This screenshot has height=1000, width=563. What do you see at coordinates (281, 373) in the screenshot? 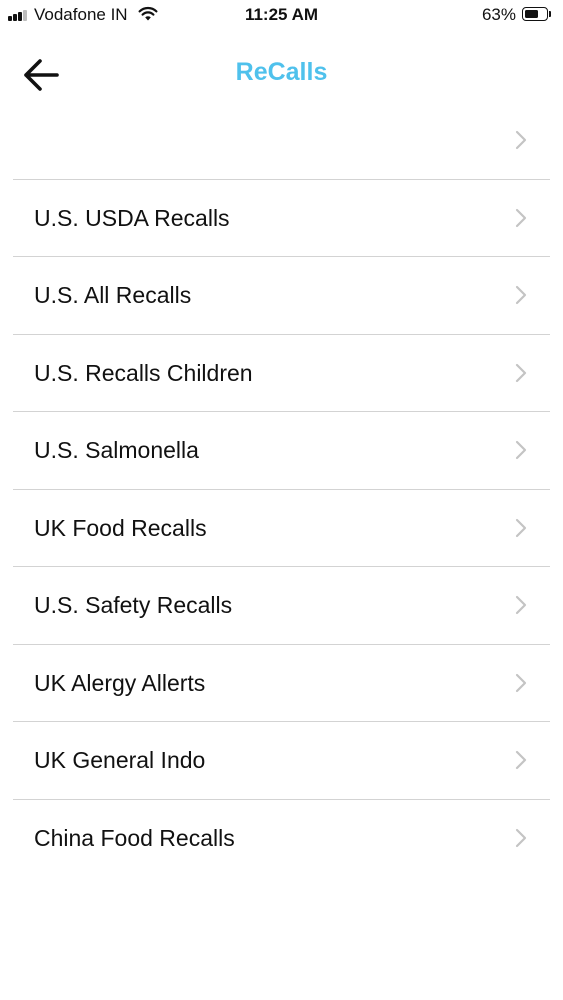
I see `list-item: U.S. Recalls Children` at bounding box center [281, 373].